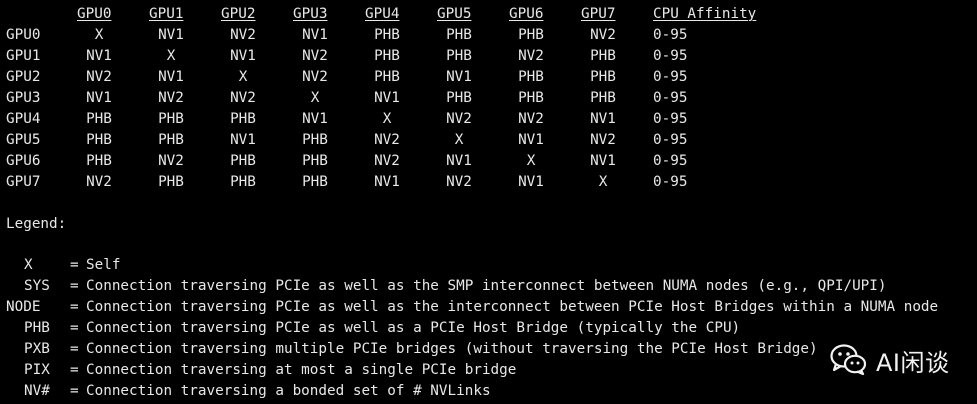  What do you see at coordinates (488, 140) in the screenshot?
I see `matrix-row: GPU5 PHB PHB NV1 PHB NV2 X NV1 NV2 0-95` at bounding box center [488, 140].